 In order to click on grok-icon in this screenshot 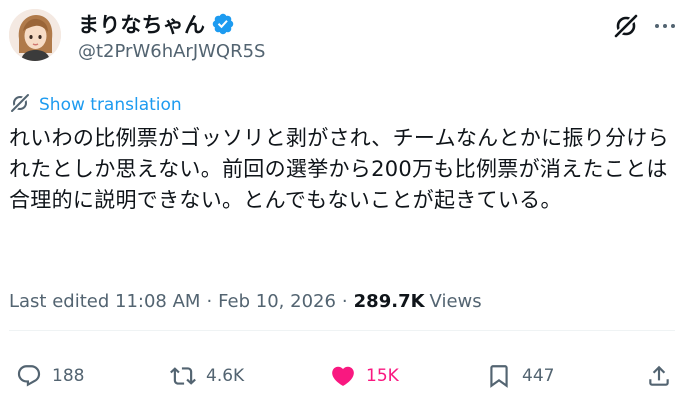, I will do `click(626, 26)`.